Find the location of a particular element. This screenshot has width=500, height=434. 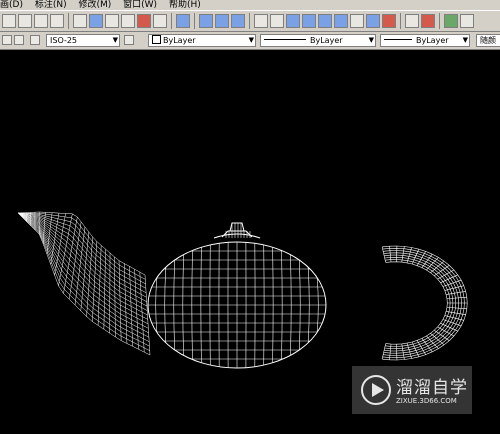

lineweight-select: ByLayer ▼ is located at coordinates (425, 40).